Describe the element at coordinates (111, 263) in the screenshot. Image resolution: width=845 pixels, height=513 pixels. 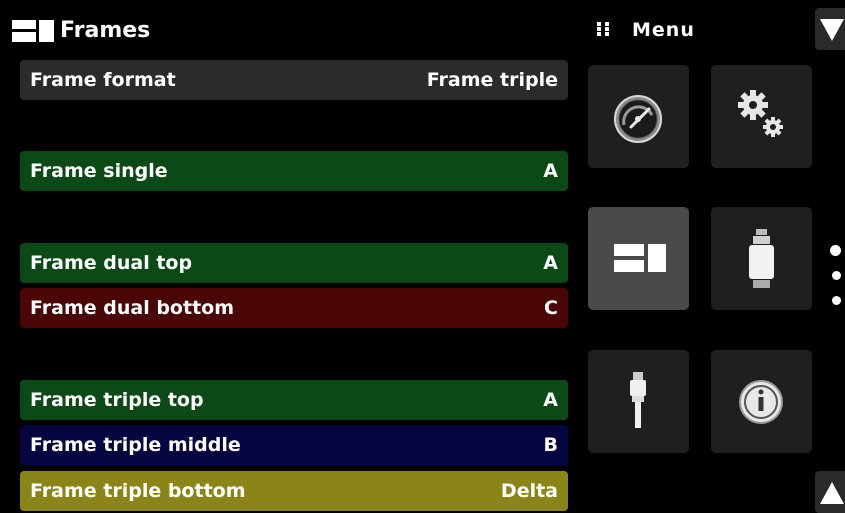
I see `row-label: Frame dual top` at that location.